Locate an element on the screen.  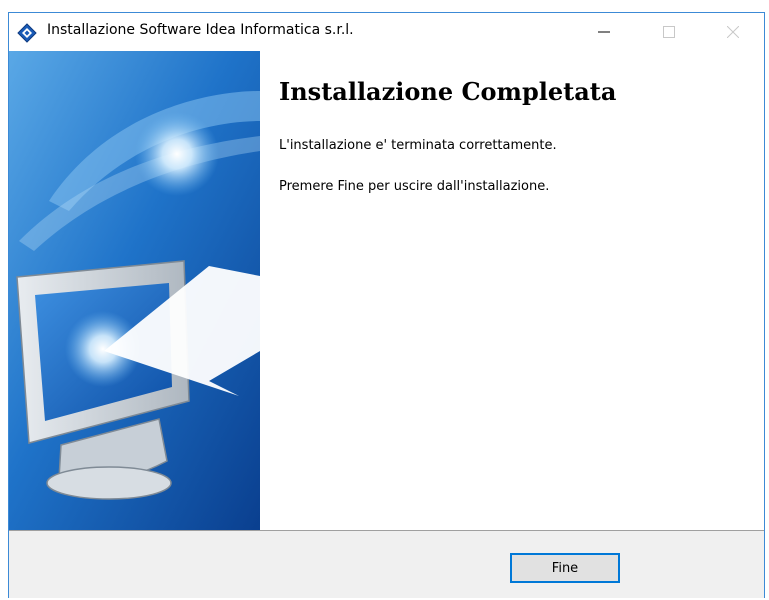
page-title: Installazione Completata is located at coordinates (448, 91).